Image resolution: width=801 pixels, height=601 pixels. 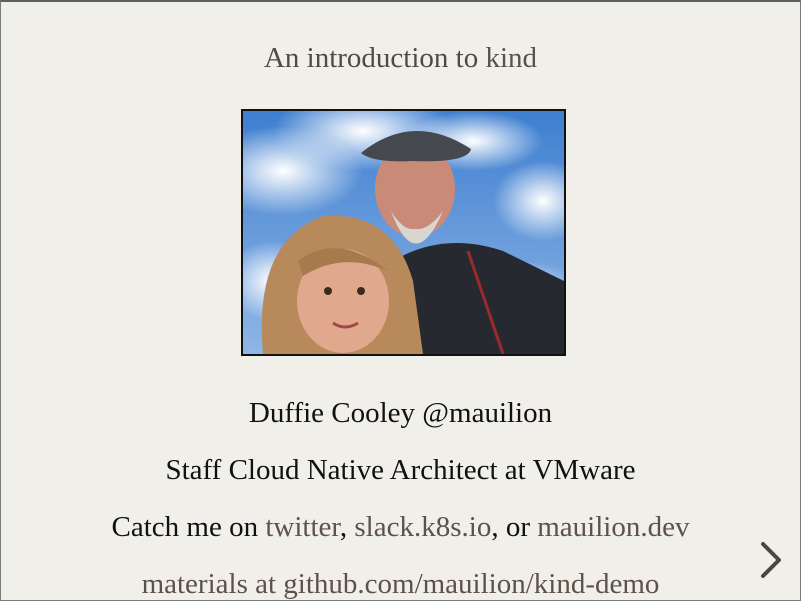 What do you see at coordinates (514, 527) in the screenshot?
I see `contact-separator-or: , or` at bounding box center [514, 527].